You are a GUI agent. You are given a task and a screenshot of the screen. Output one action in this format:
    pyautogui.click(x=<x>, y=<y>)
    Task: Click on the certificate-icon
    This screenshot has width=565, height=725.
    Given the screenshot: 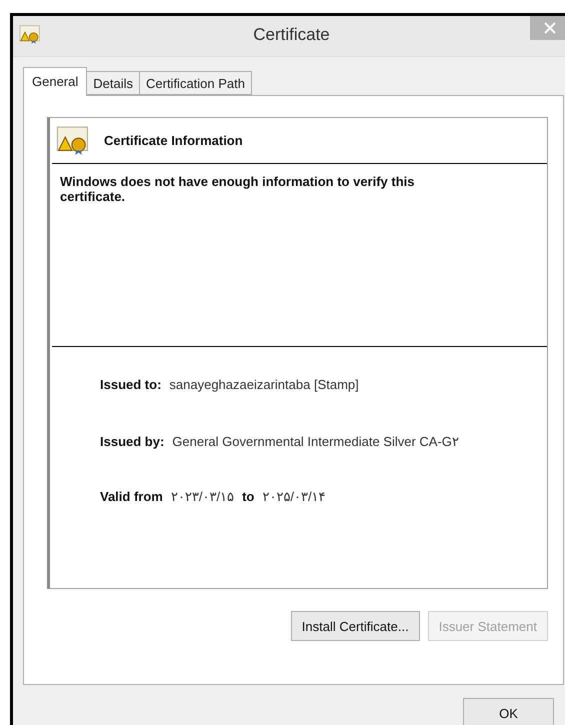 What is the action you would take?
    pyautogui.click(x=30, y=34)
    